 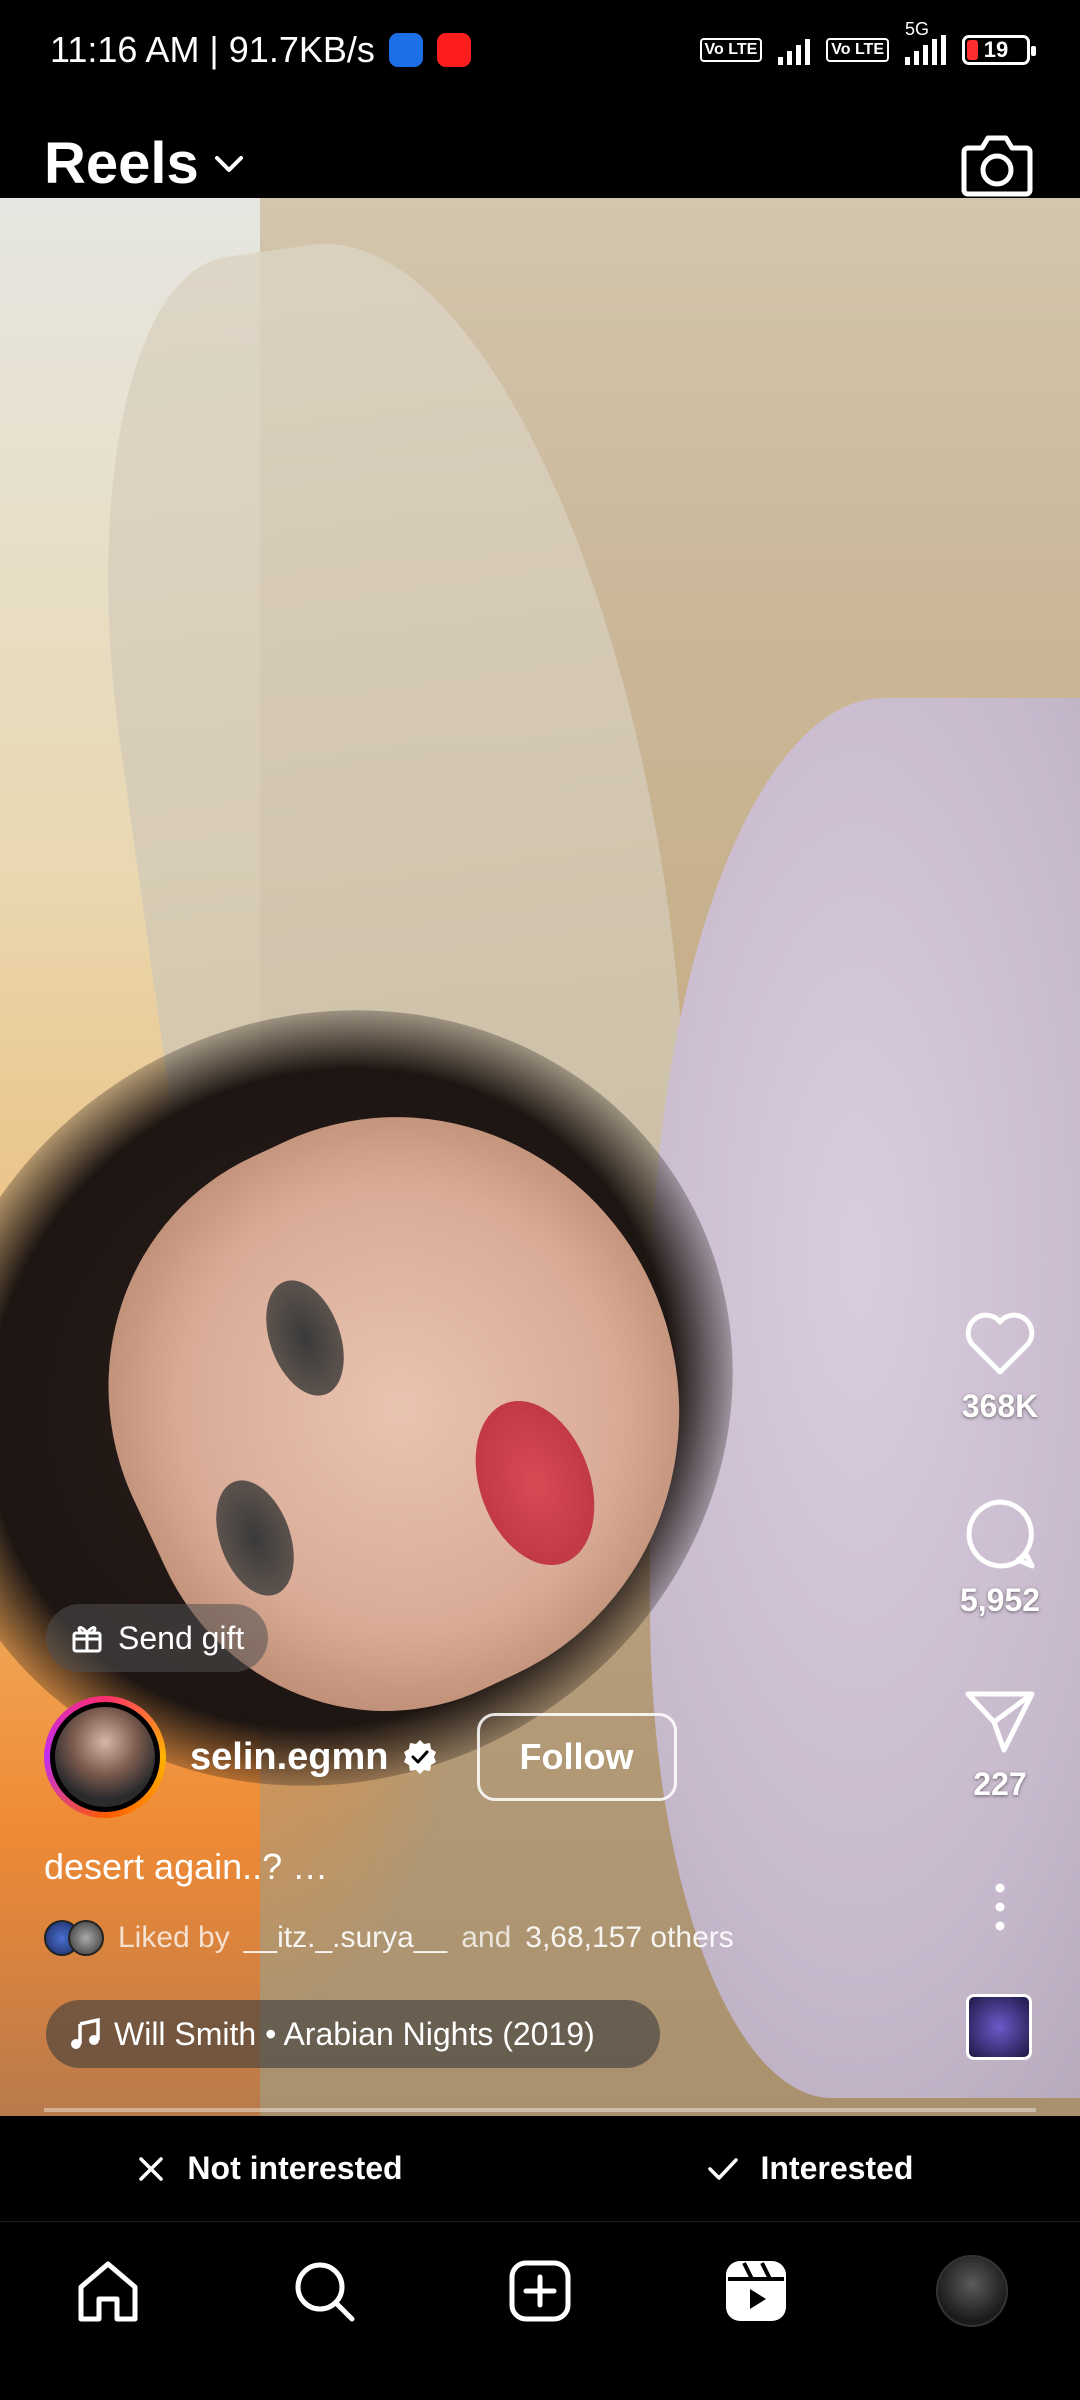 What do you see at coordinates (540, 2110) in the screenshot?
I see `video-progress-bar` at bounding box center [540, 2110].